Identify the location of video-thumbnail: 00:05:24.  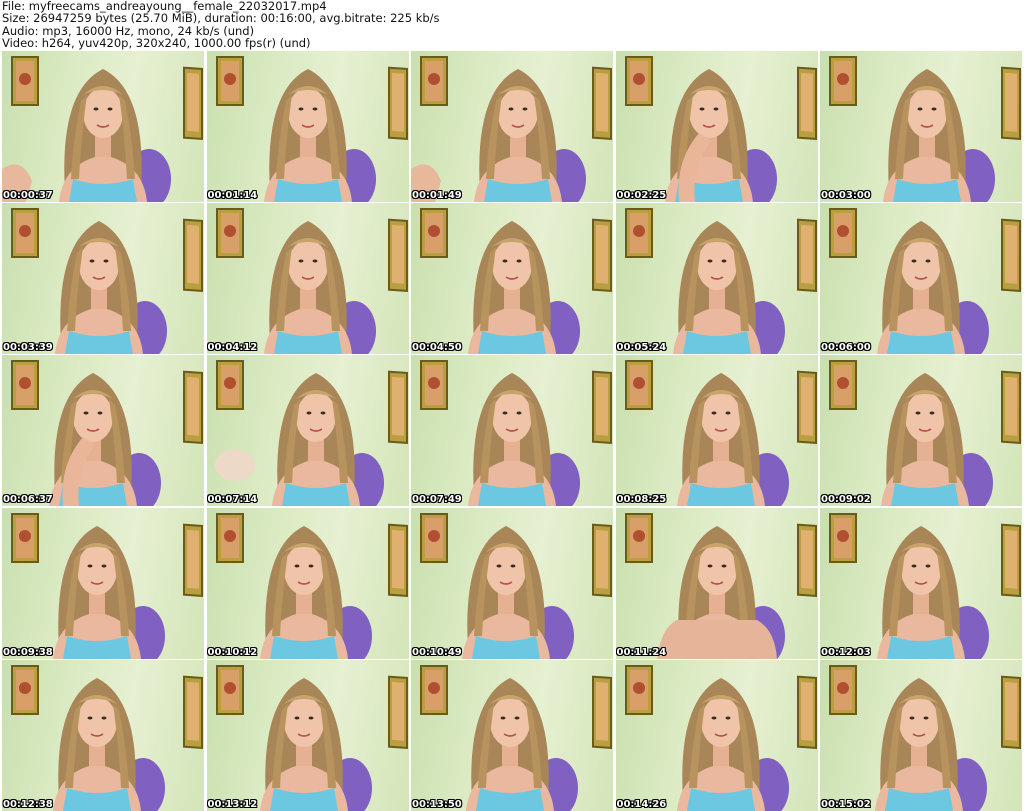
(716, 279).